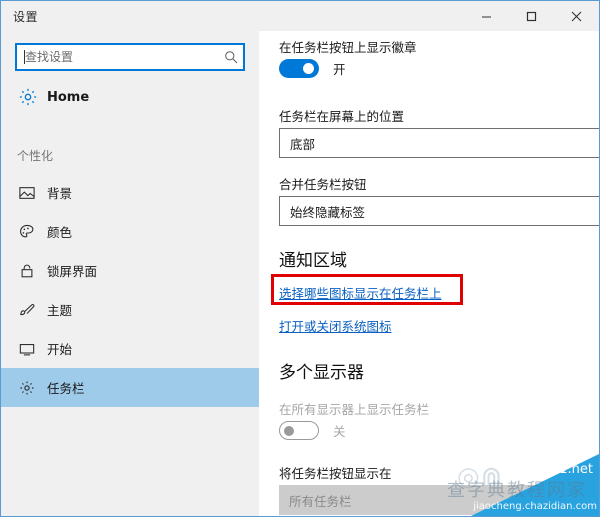 Image resolution: width=600 pixels, height=517 pixels. What do you see at coordinates (531, 16) in the screenshot?
I see `maximize-button` at bounding box center [531, 16].